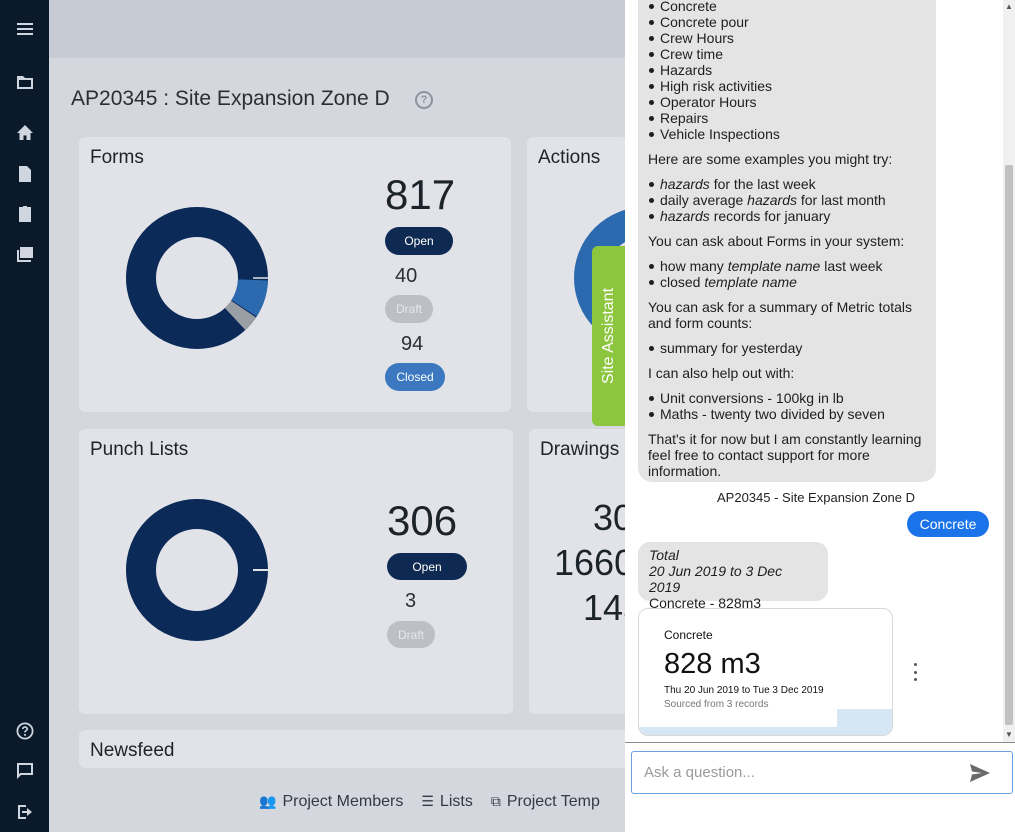 The width and height of the screenshot is (1015, 832). I want to click on left-nav-rail, so click(24, 416).